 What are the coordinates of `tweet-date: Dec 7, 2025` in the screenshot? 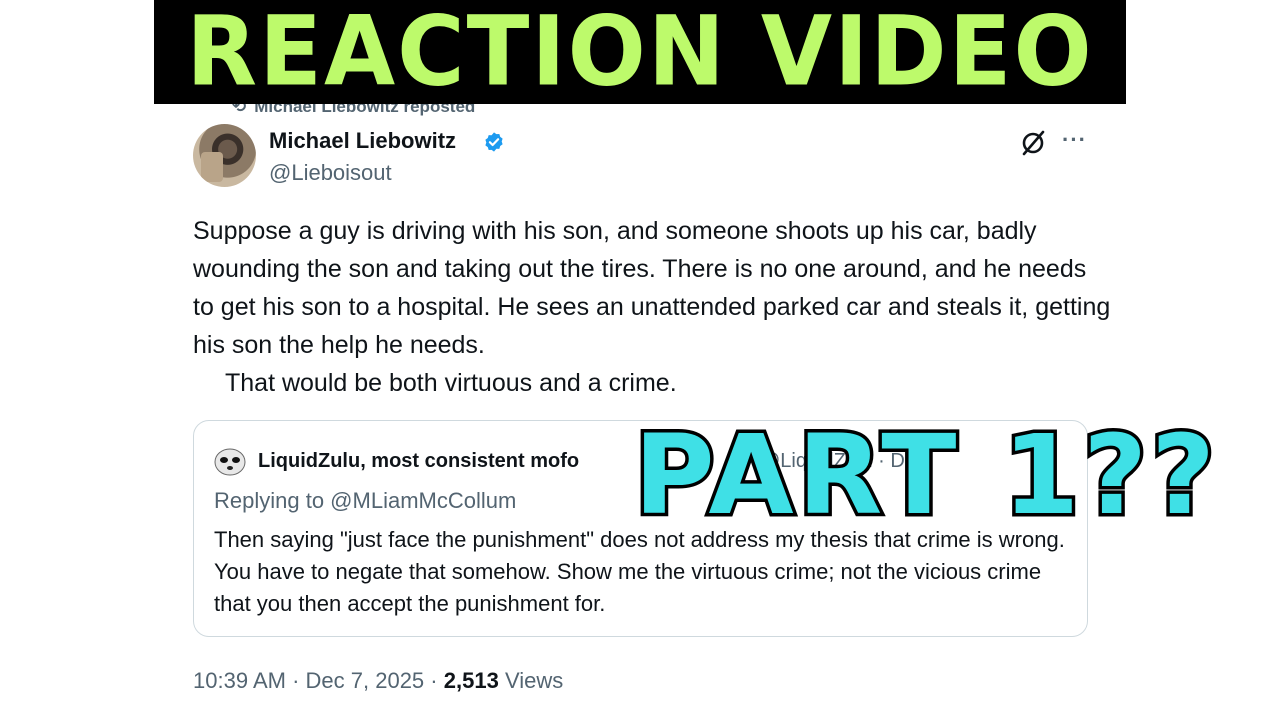 It's located at (365, 680).